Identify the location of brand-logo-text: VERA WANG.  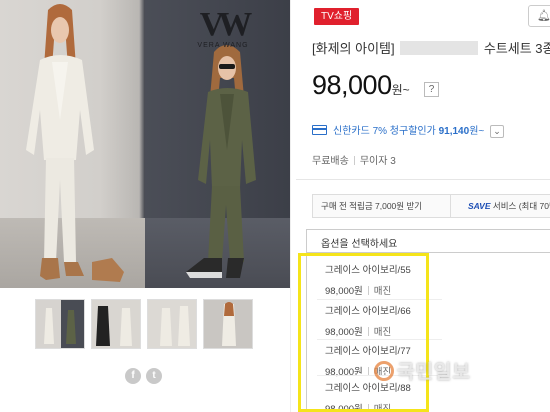
(223, 45).